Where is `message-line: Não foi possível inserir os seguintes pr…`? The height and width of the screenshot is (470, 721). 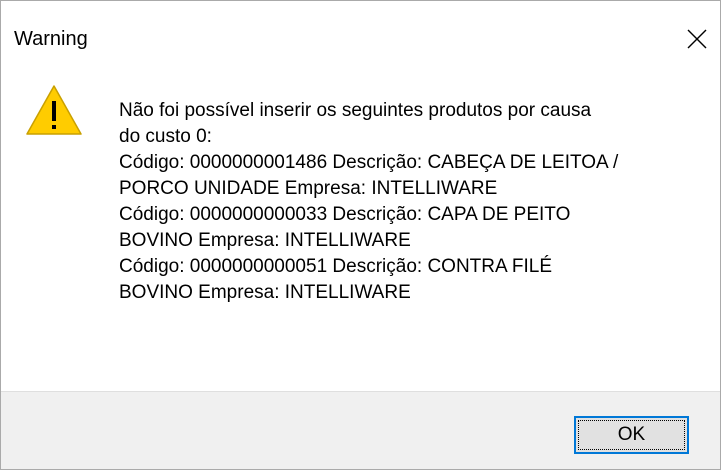
message-line: Não foi possível inserir os seguintes pr… is located at coordinates (355, 110).